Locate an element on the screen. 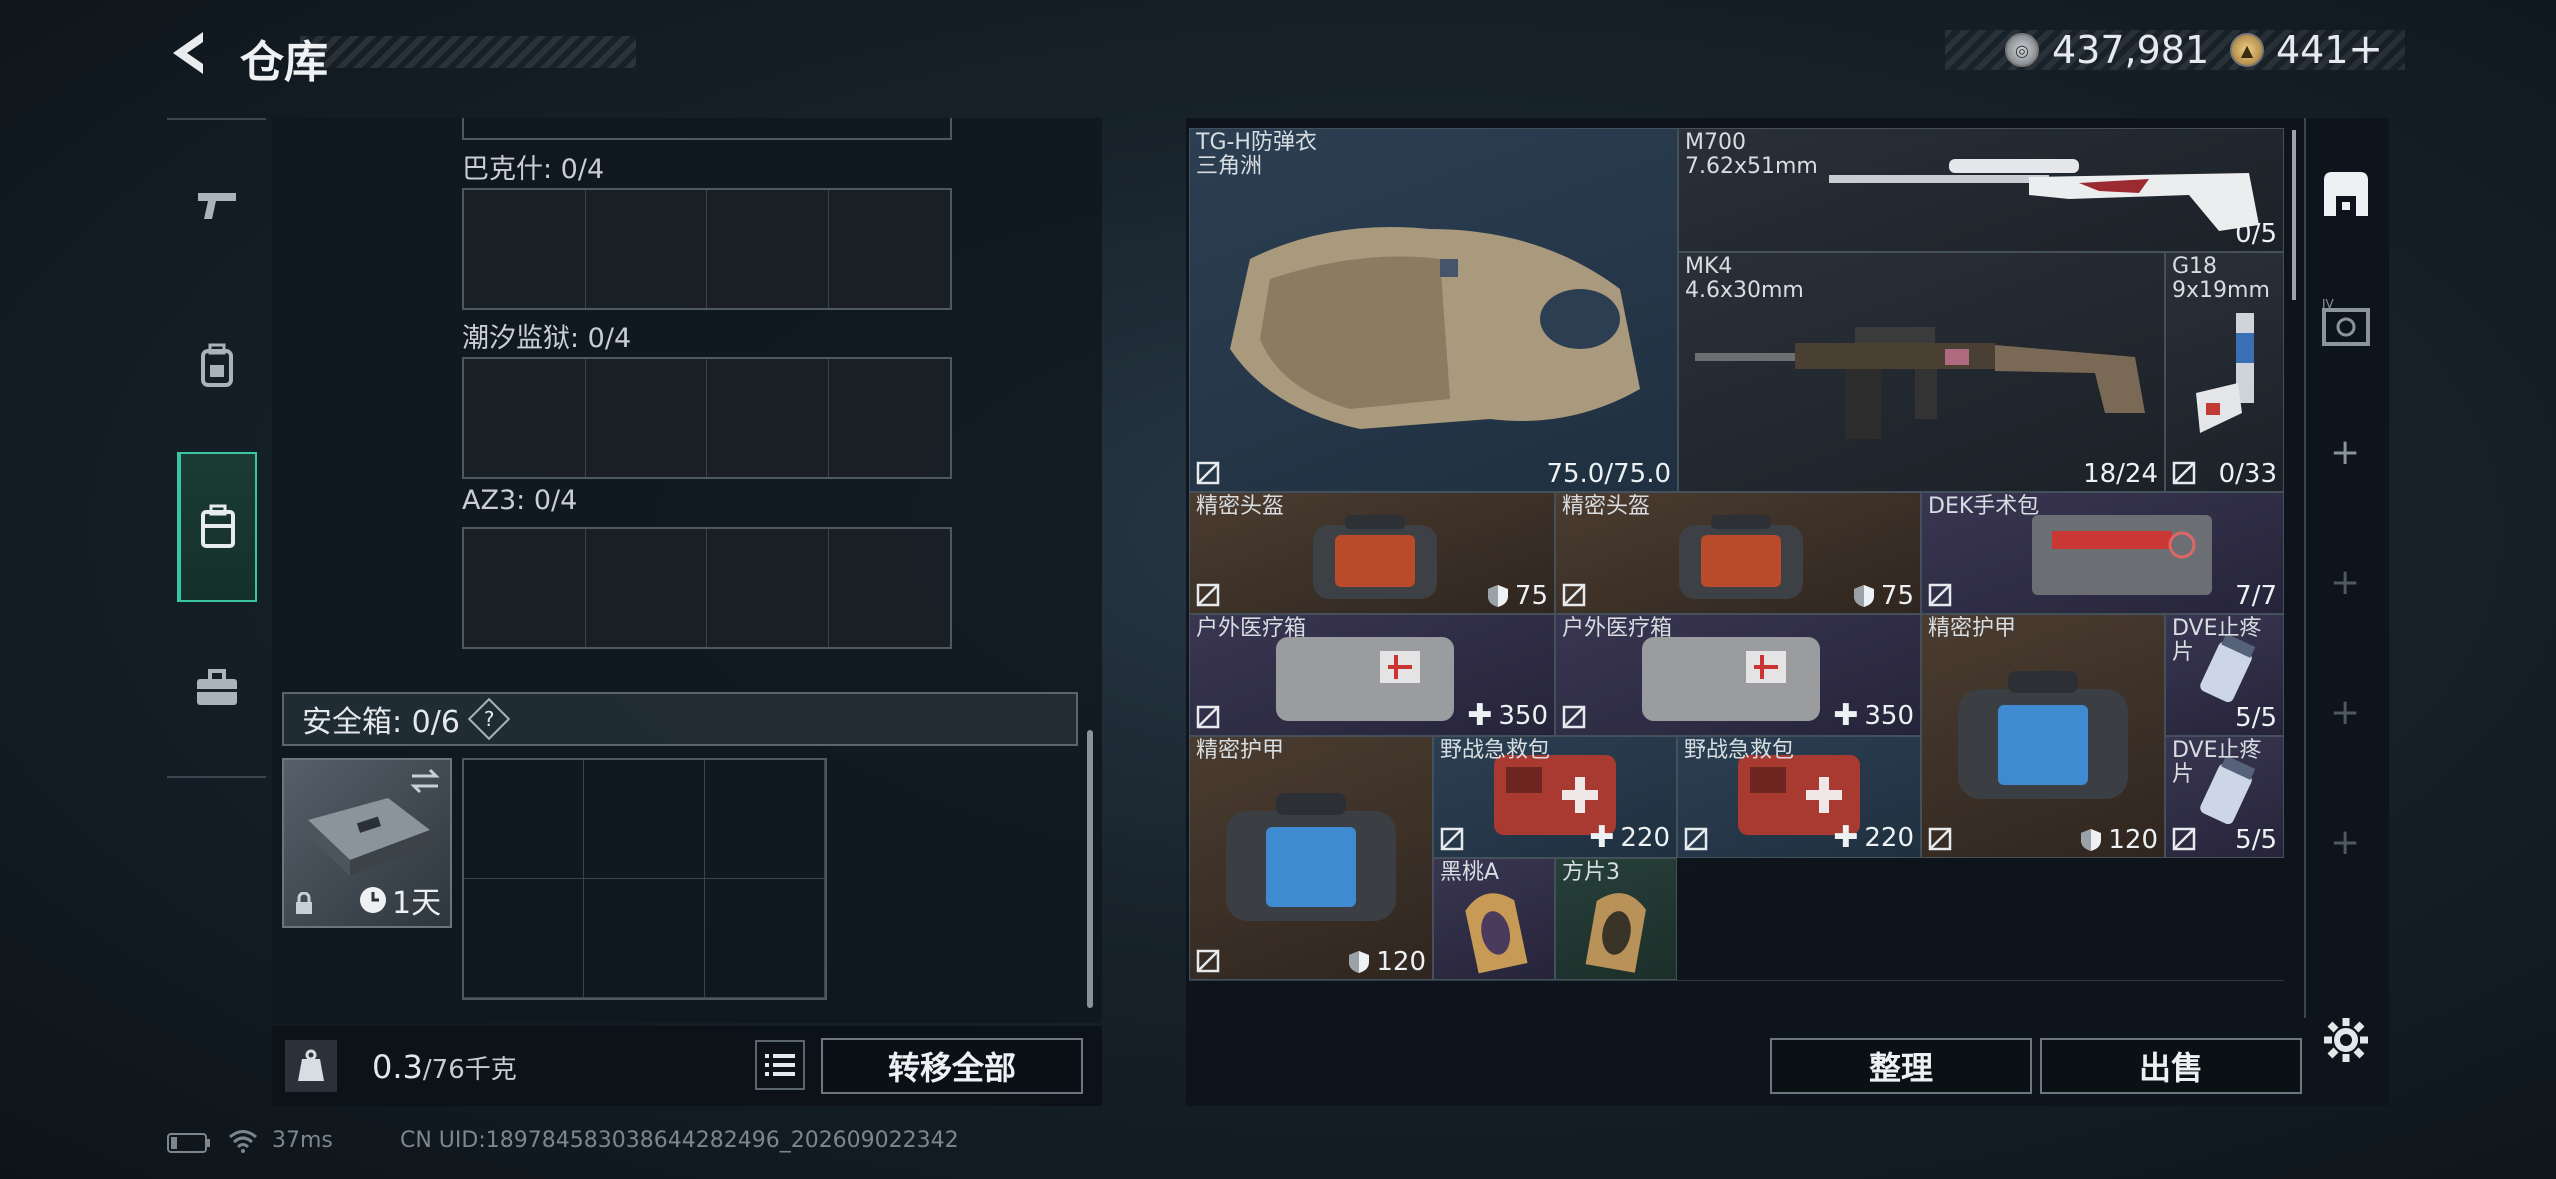  item-heal-value: 220 is located at coordinates (1645, 837).